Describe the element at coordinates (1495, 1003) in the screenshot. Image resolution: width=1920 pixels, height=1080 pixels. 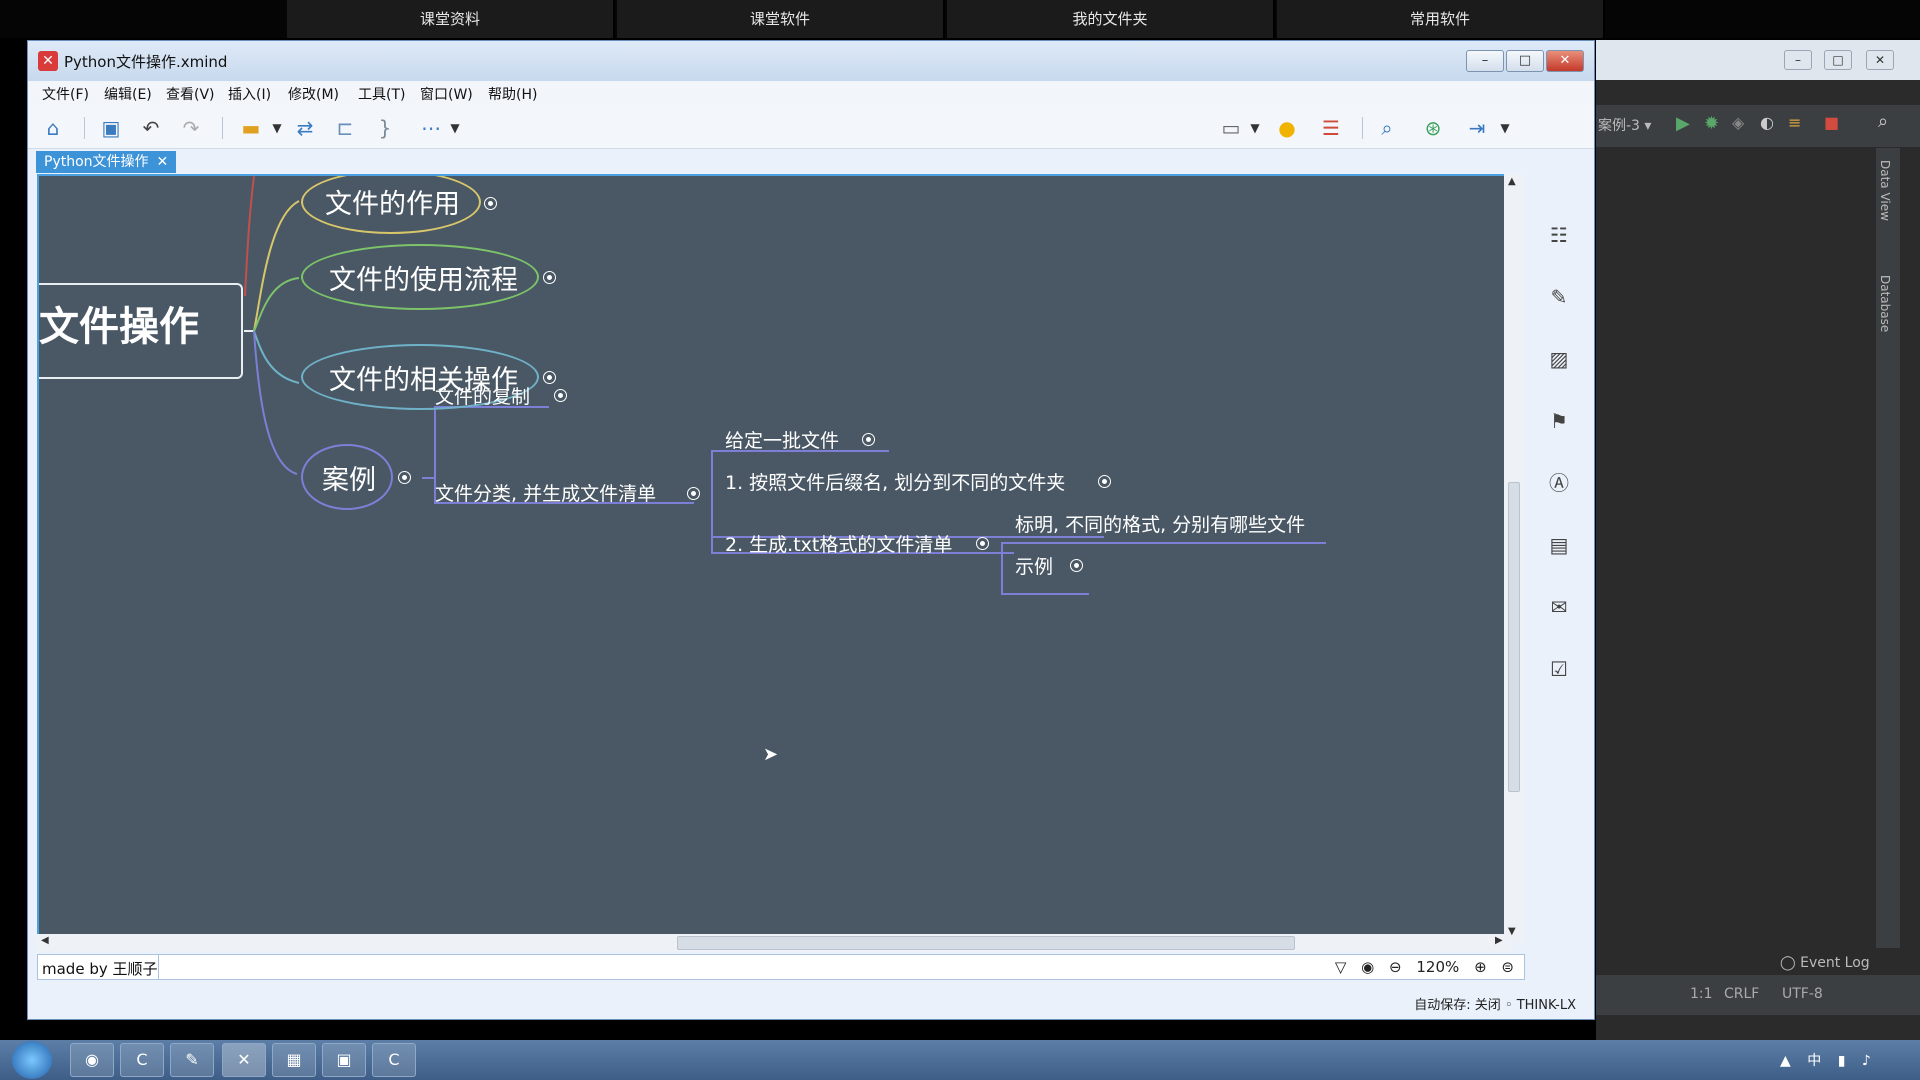
I see `autosave-status: 自动保存: 关闭 ◦ THINK-LX` at that location.